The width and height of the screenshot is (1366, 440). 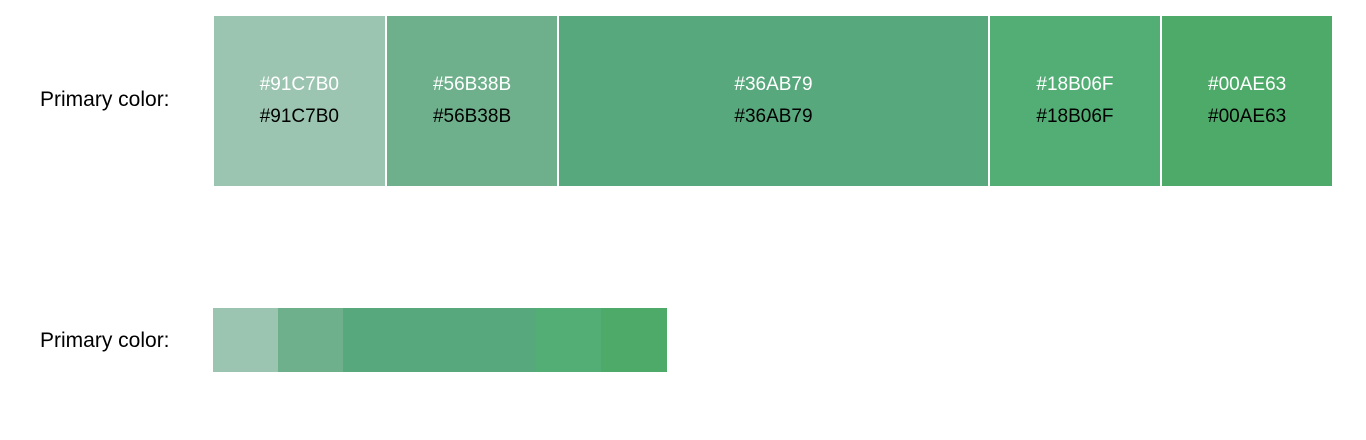 What do you see at coordinates (1247, 116) in the screenshot?
I see `swatch-hex-dark: #00AE63` at bounding box center [1247, 116].